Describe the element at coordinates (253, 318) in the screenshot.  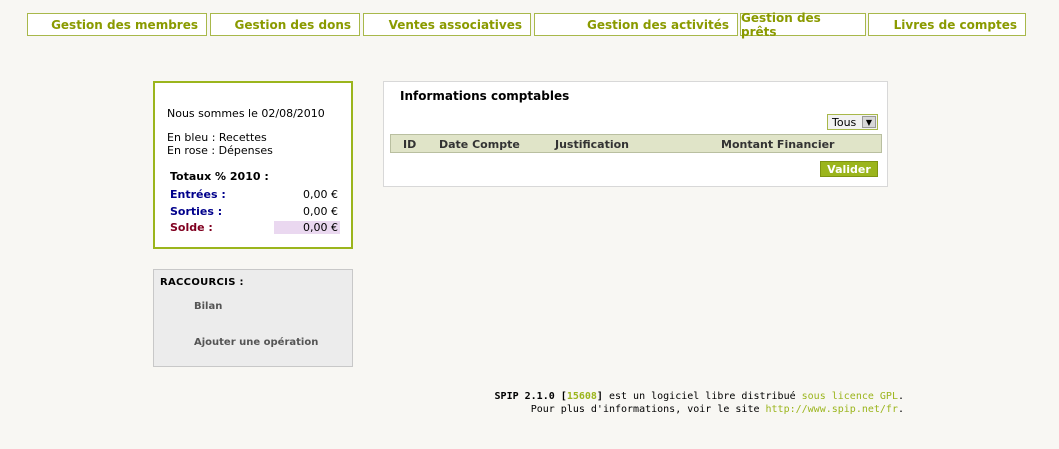
I see `shortcuts-box: RACCOURCIS : Bilan Ajouter une opération` at that location.